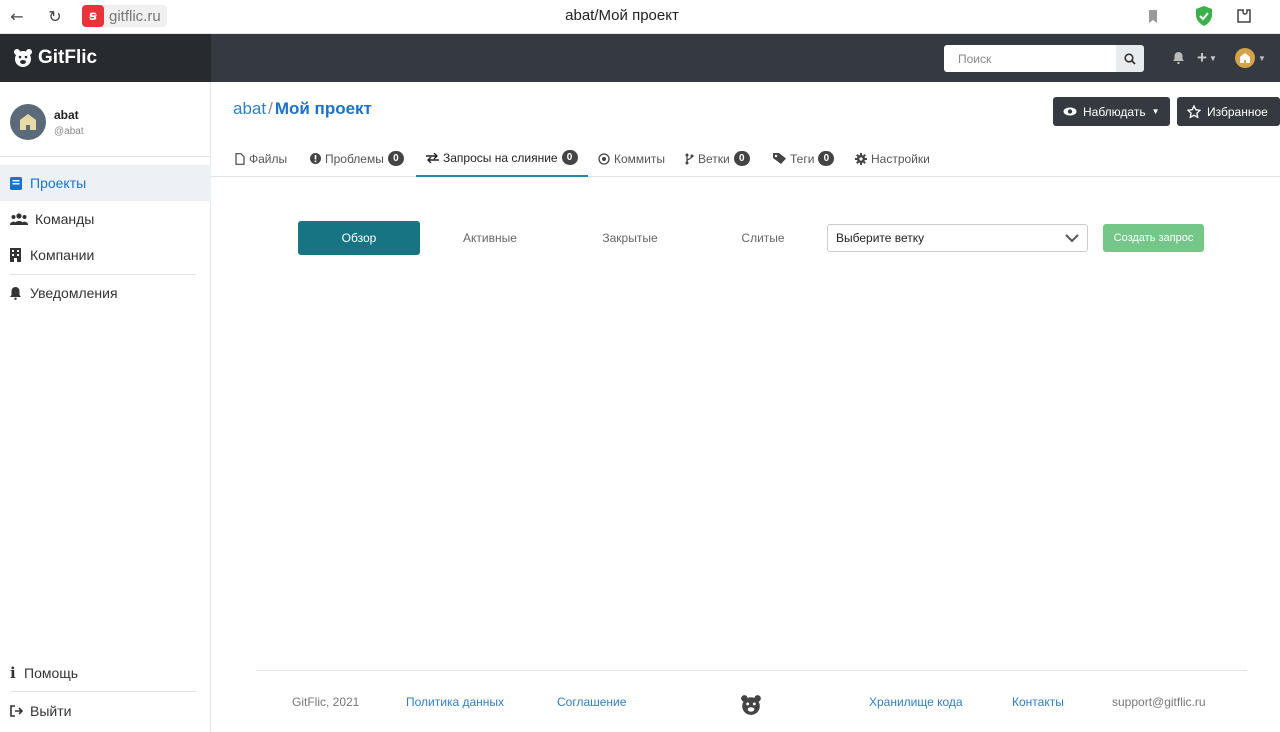 The height and width of the screenshot is (732, 1280). Describe the element at coordinates (68, 57) in the screenshot. I see `brand-name: GitFlic` at that location.